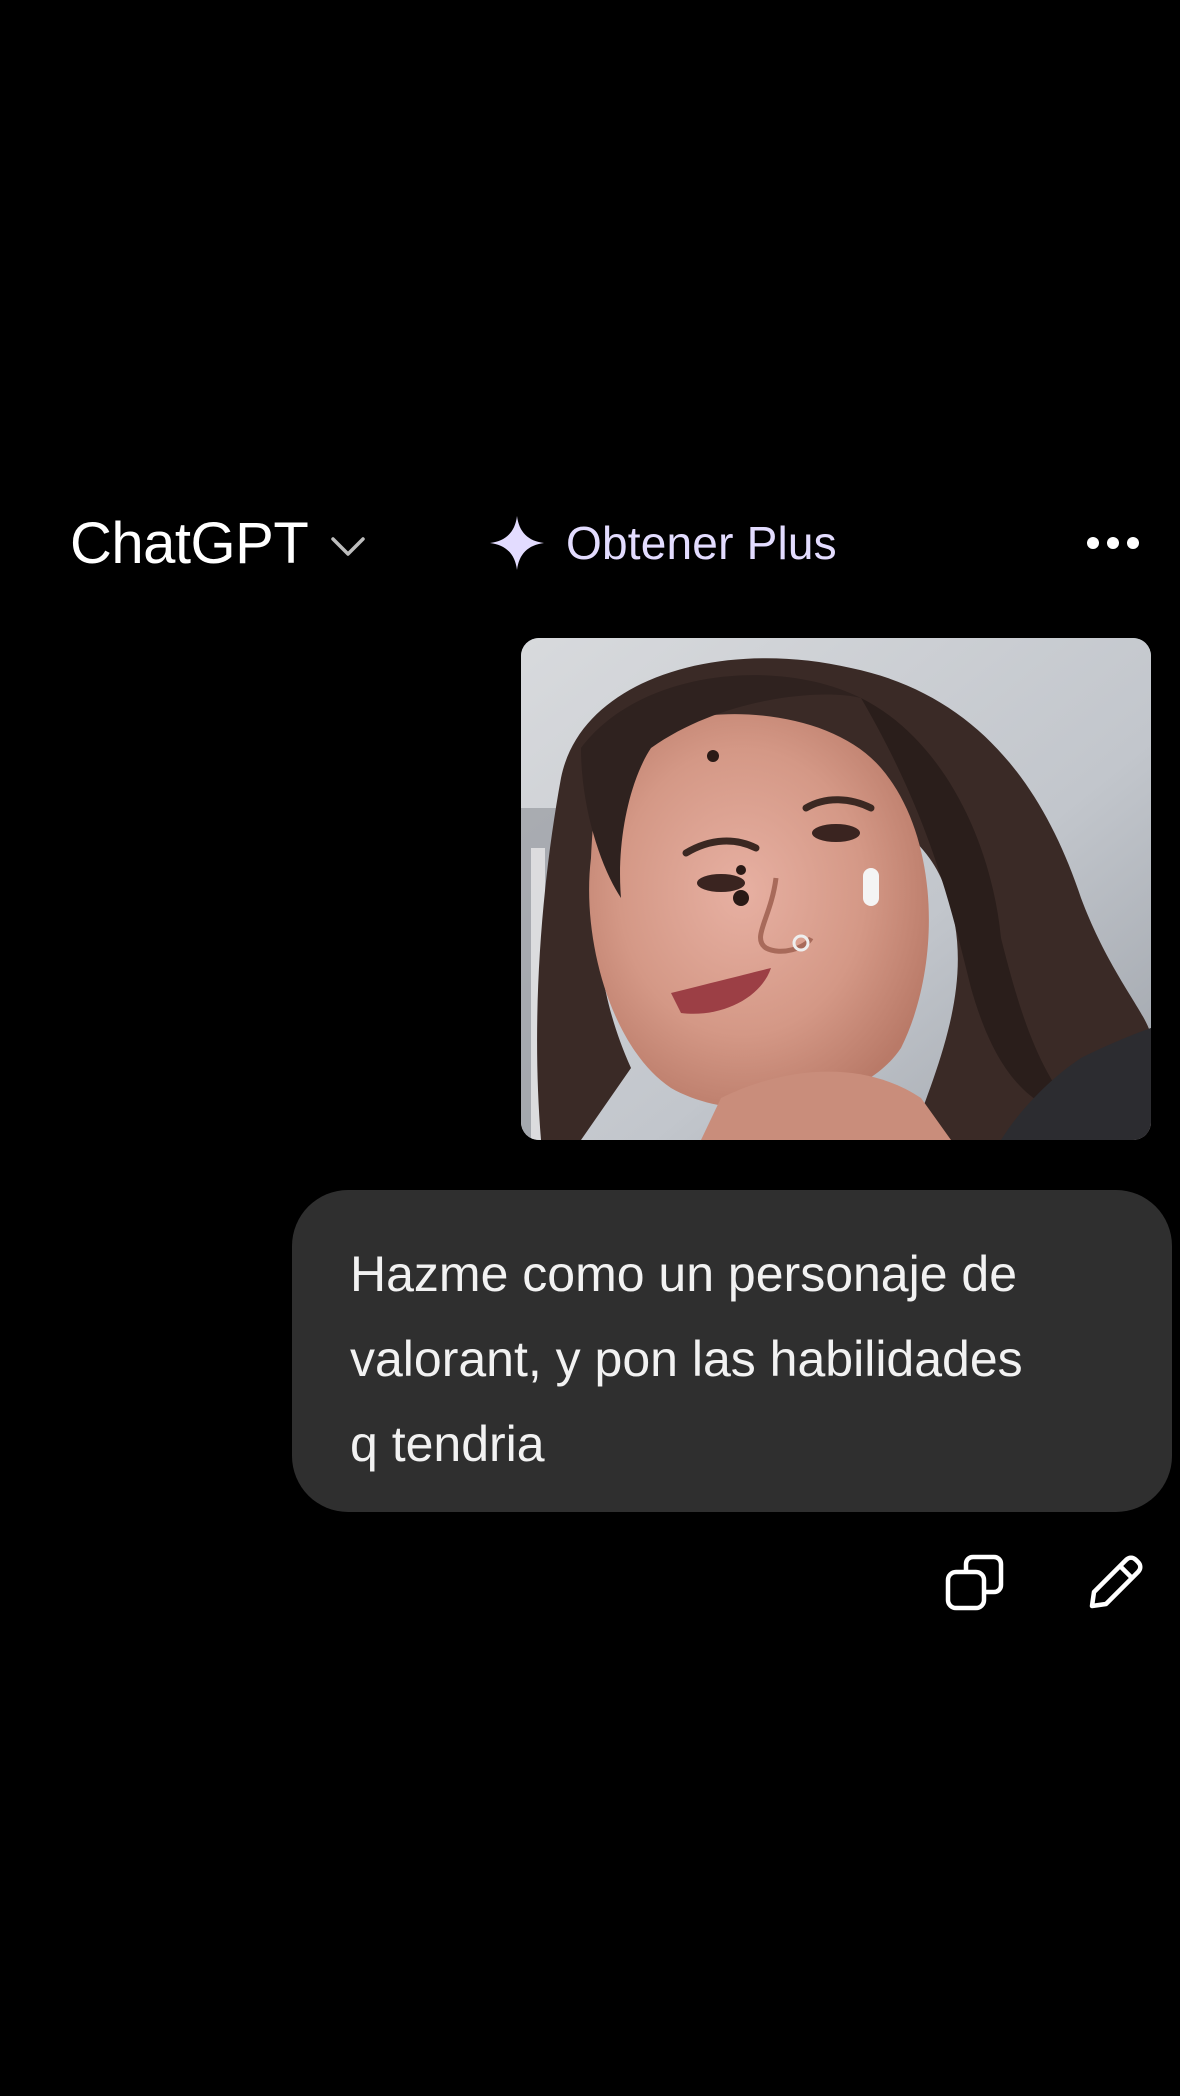  I want to click on sparkle-icon, so click(517, 543).